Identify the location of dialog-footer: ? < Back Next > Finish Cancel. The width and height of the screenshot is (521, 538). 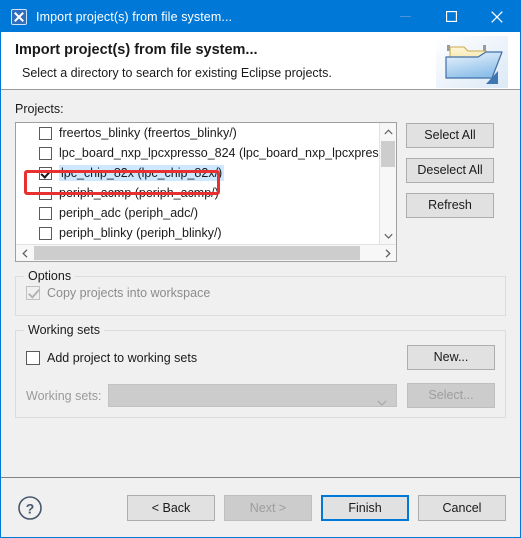
(260, 507).